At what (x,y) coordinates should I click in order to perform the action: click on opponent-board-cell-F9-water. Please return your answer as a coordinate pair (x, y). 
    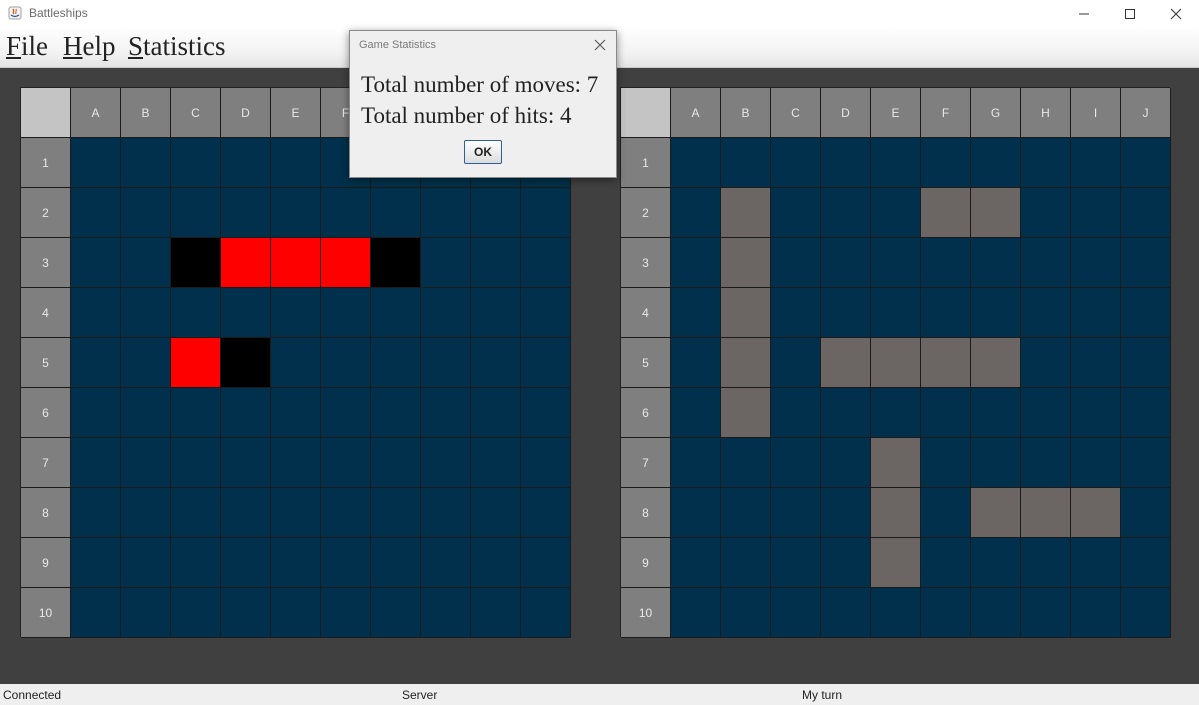
    Looking at the image, I should click on (946, 563).